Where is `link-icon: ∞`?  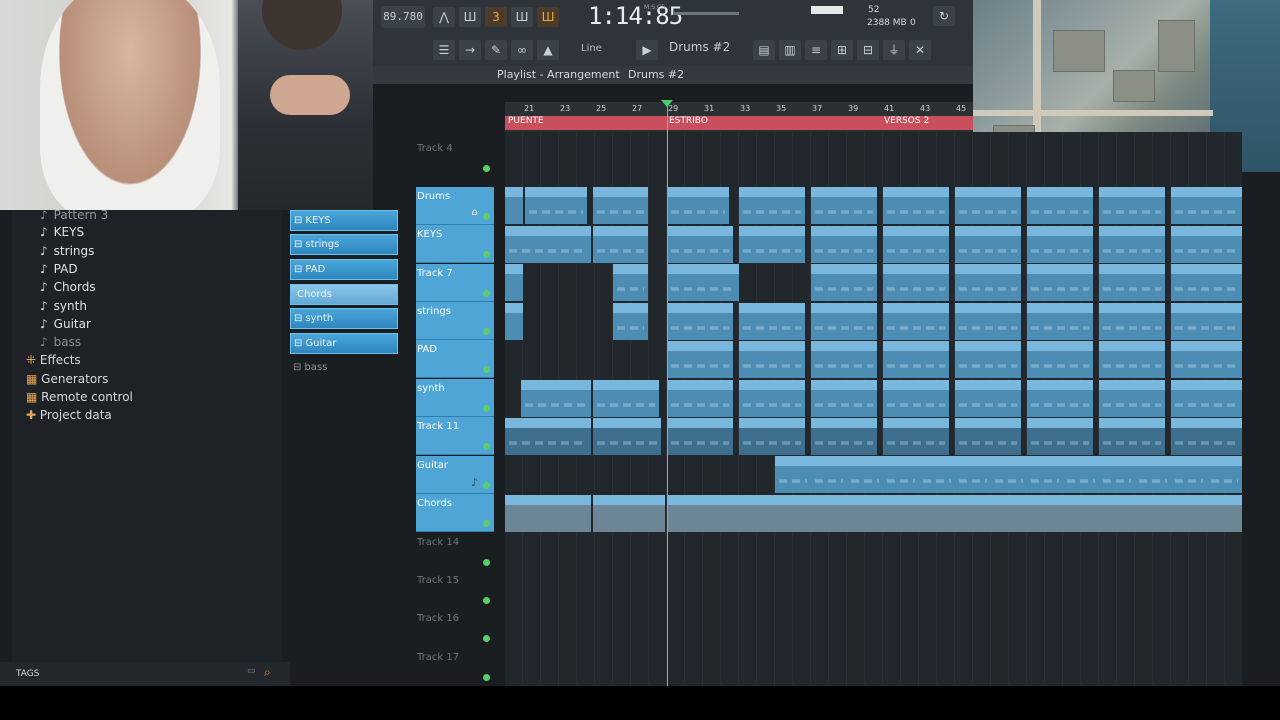
link-icon: ∞ is located at coordinates (522, 50).